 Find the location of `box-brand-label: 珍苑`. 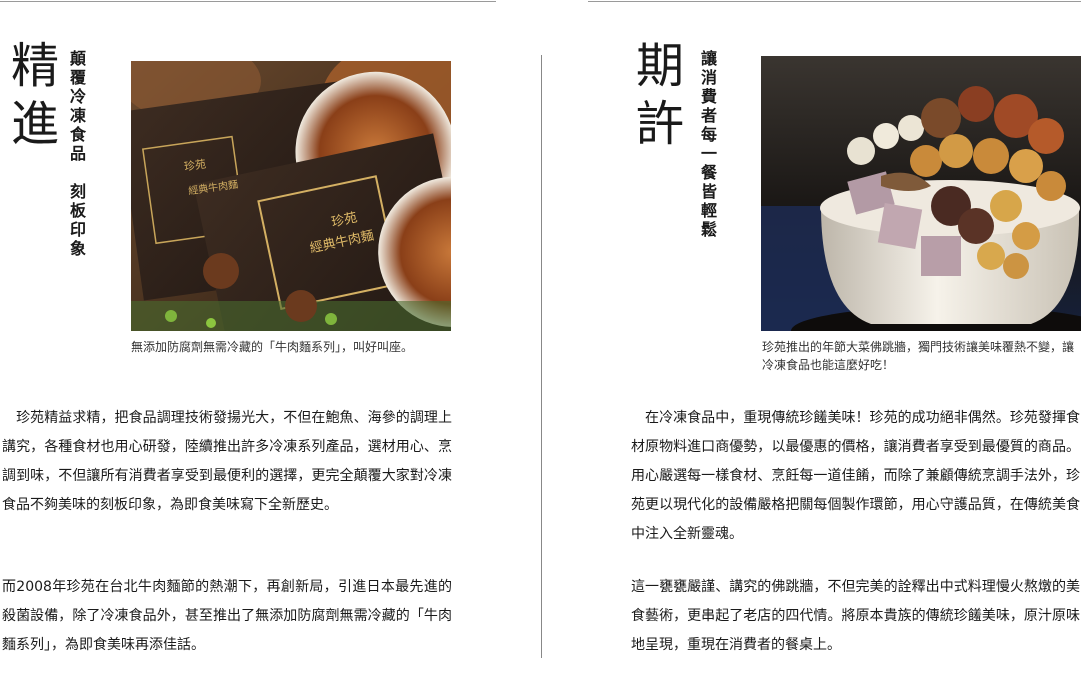

box-brand-label: 珍苑 is located at coordinates (195, 165).